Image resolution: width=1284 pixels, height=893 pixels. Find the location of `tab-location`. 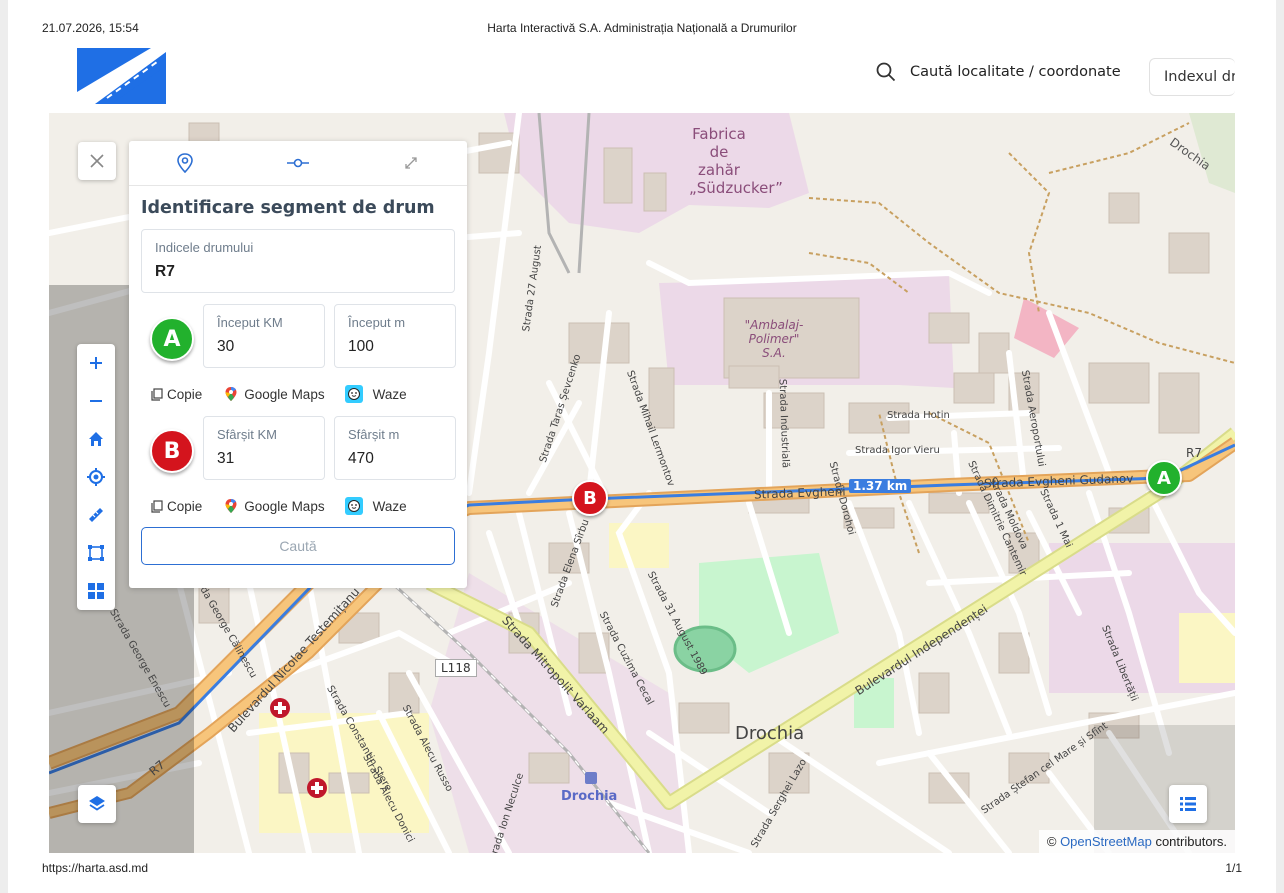

tab-location is located at coordinates (185, 163).